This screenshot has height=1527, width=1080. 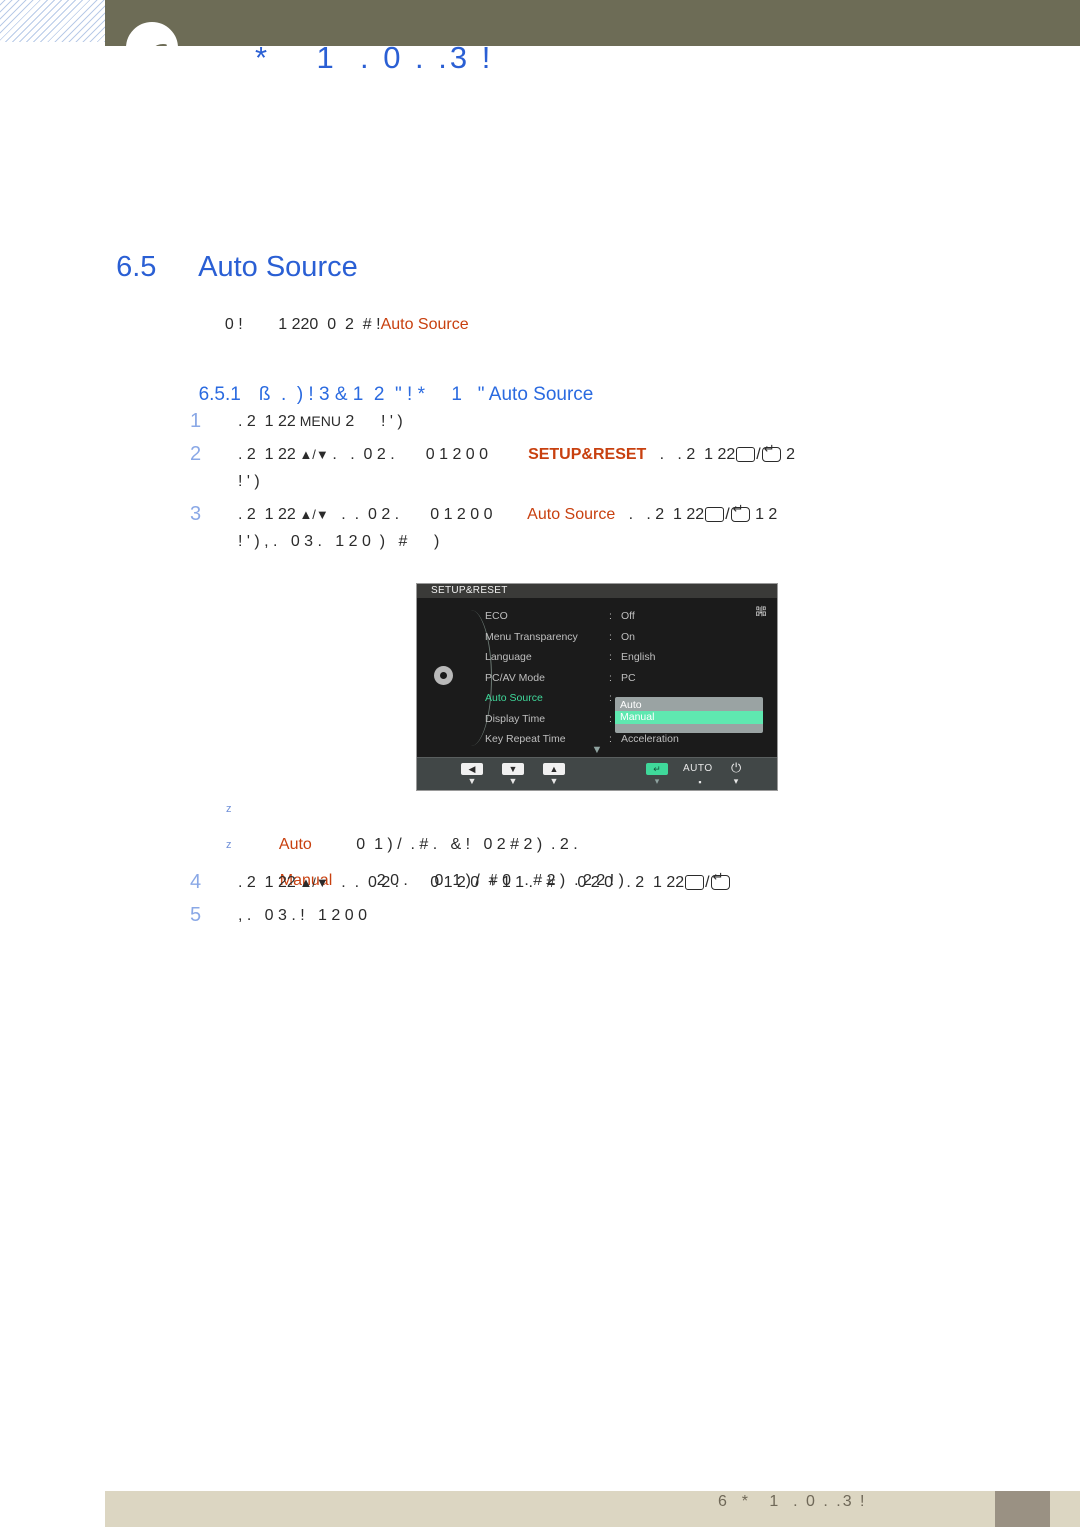 What do you see at coordinates (736, 768) in the screenshot?
I see `power-icon: ⏻` at bounding box center [736, 768].